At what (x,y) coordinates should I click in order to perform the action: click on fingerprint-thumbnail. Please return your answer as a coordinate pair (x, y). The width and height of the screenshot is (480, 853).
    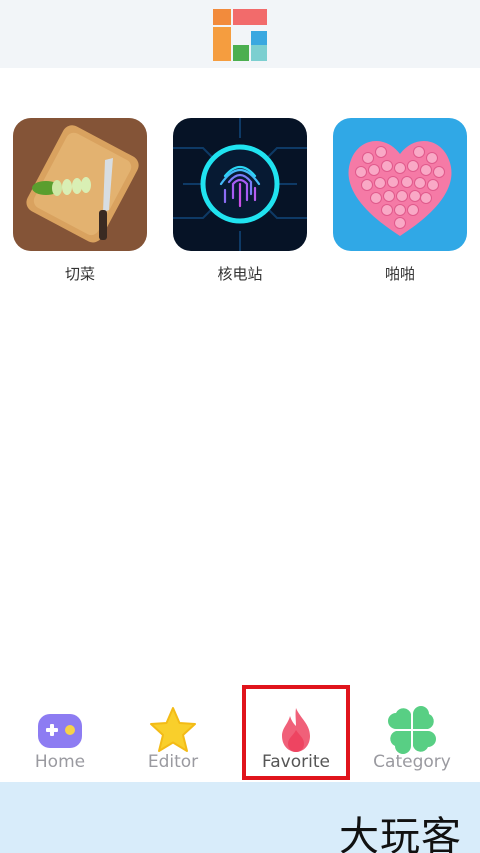
    Looking at the image, I should click on (240, 184).